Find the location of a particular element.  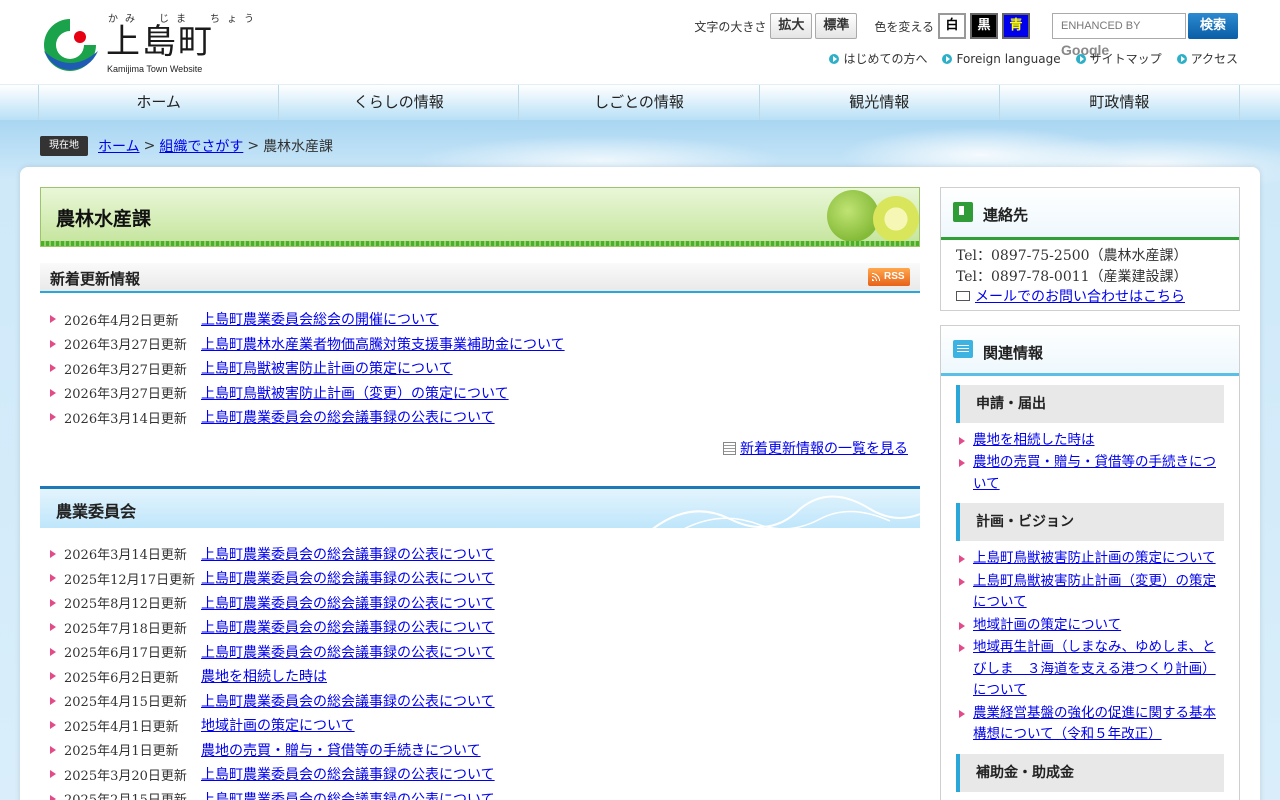

committee-section-header: 農業委員会 is located at coordinates (480, 506).